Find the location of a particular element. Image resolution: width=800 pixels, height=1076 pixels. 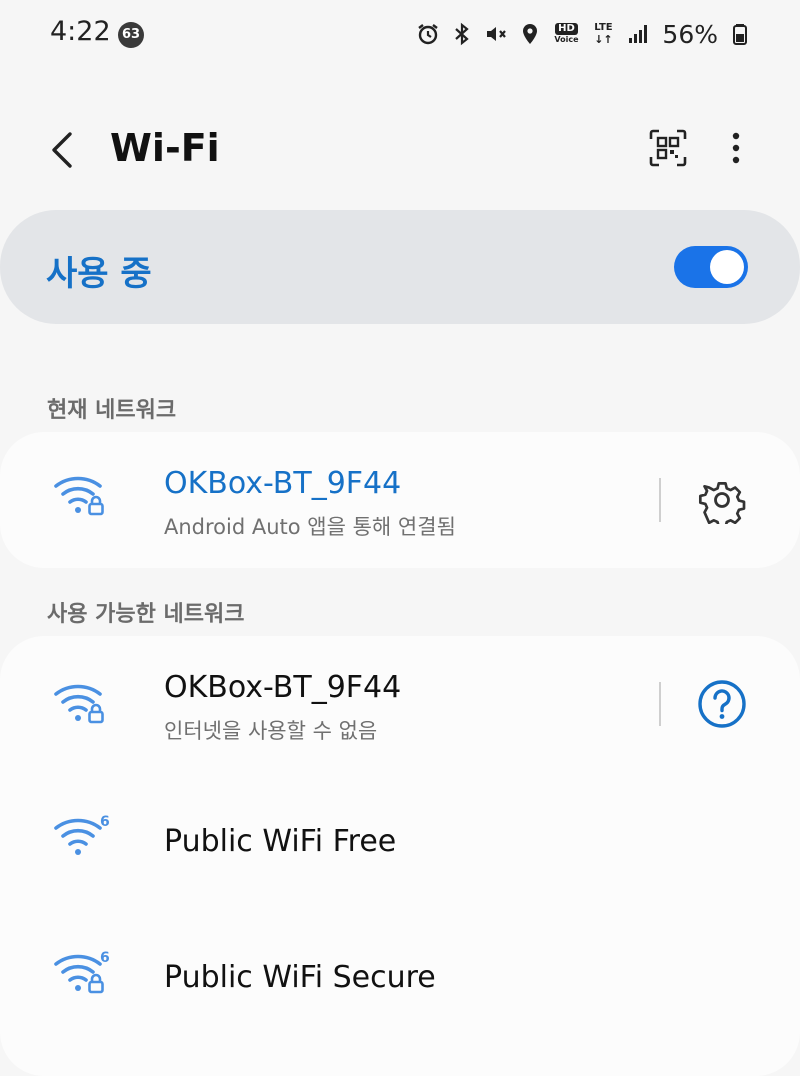

available-networks-header: 사용 가능한 네트워크 is located at coordinates (146, 614).